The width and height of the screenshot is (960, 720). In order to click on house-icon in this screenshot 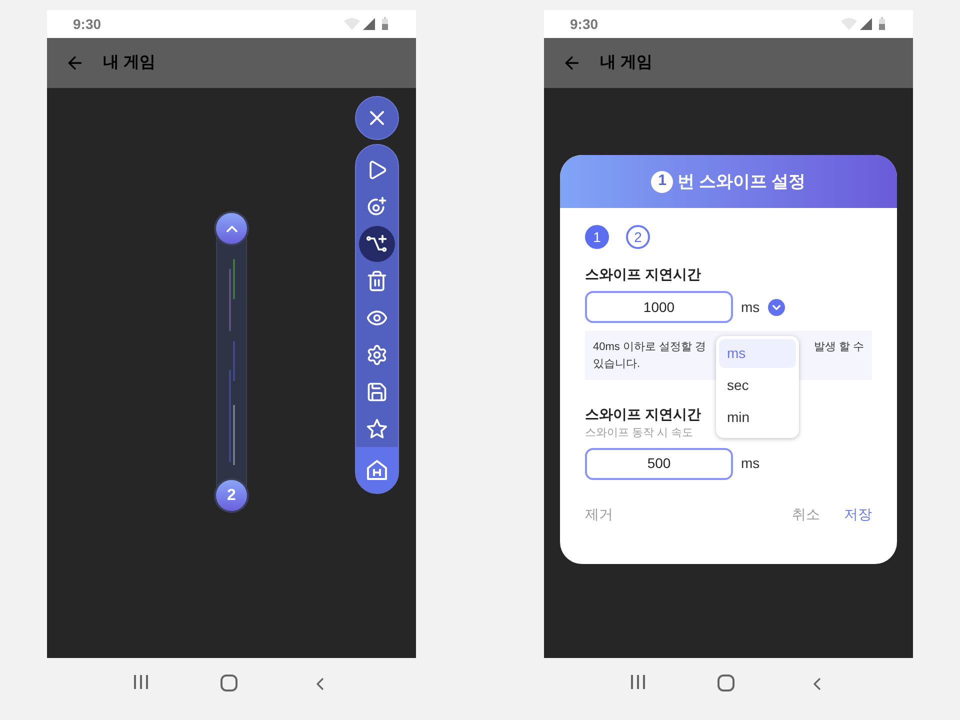, I will do `click(377, 470)`.